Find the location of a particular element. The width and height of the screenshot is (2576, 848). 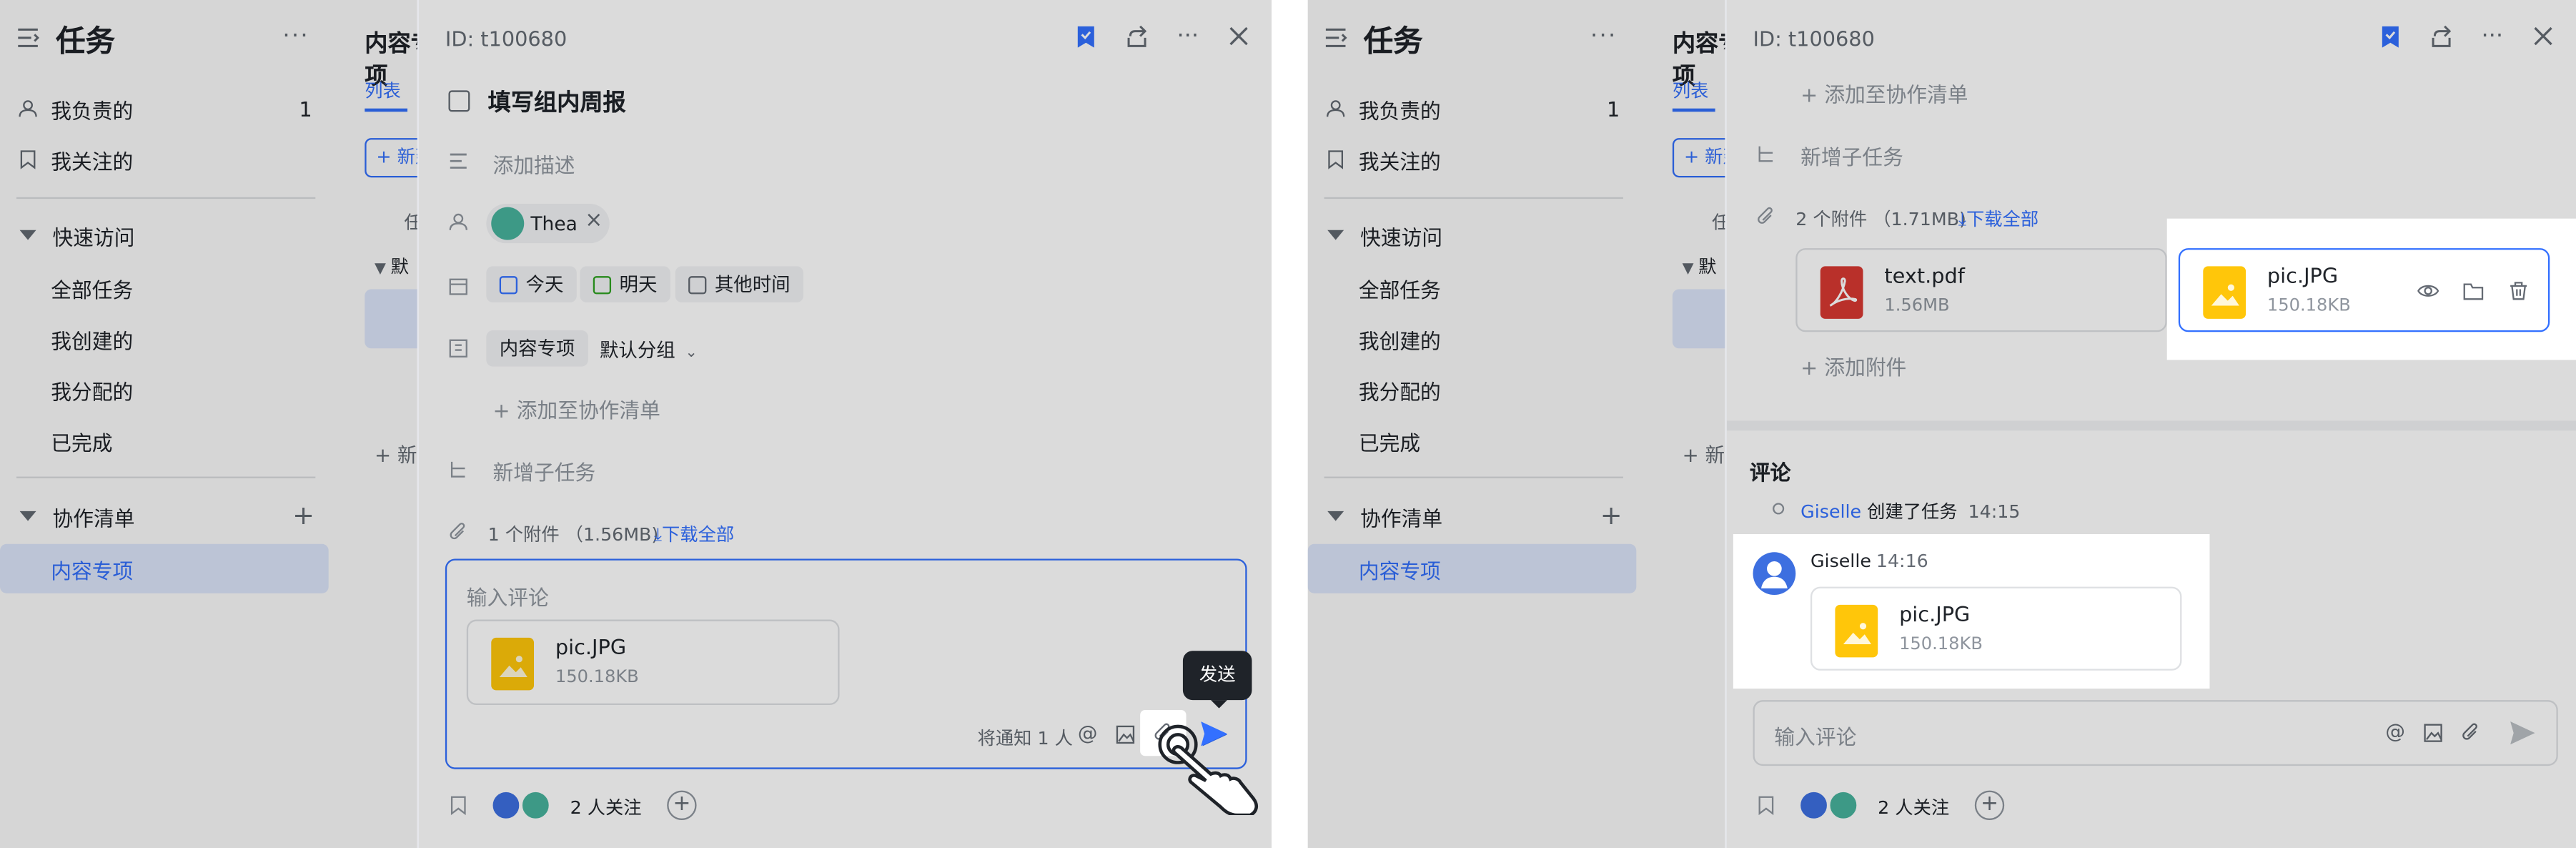

due-other-button: 其他时间 is located at coordinates (739, 284).